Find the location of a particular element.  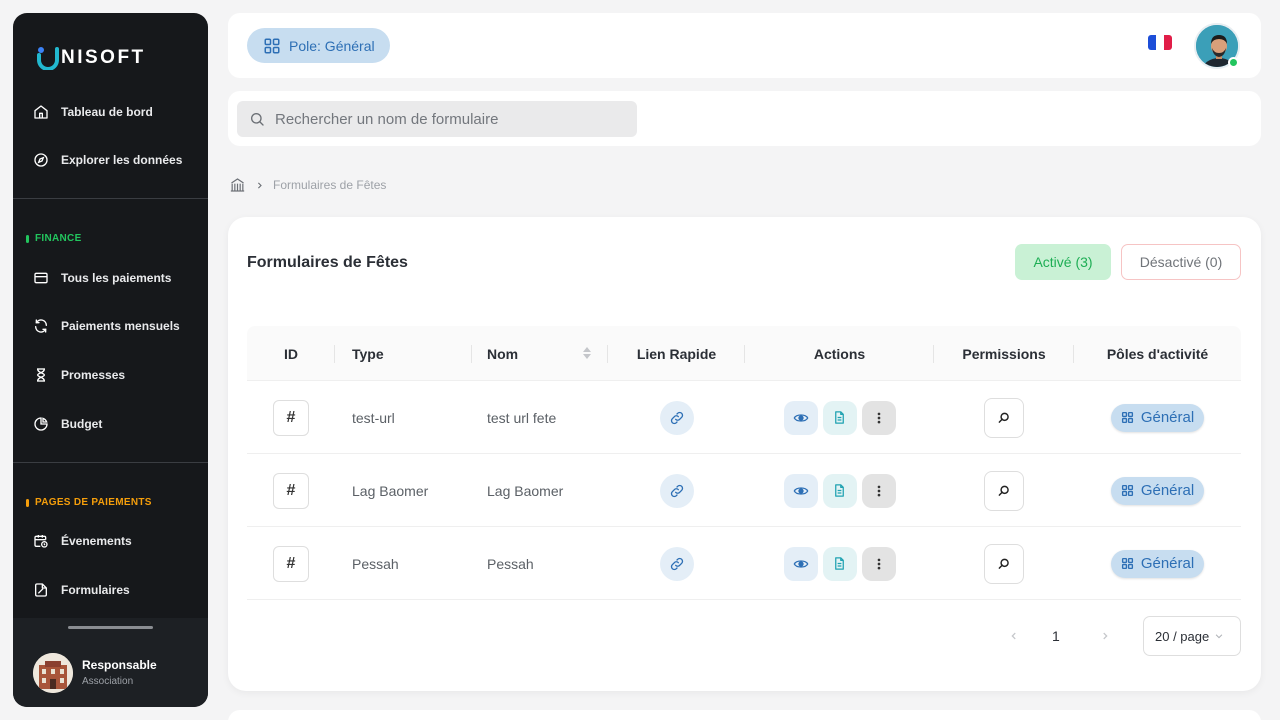

page-title: Formulaires de Fêtes is located at coordinates (327, 262).